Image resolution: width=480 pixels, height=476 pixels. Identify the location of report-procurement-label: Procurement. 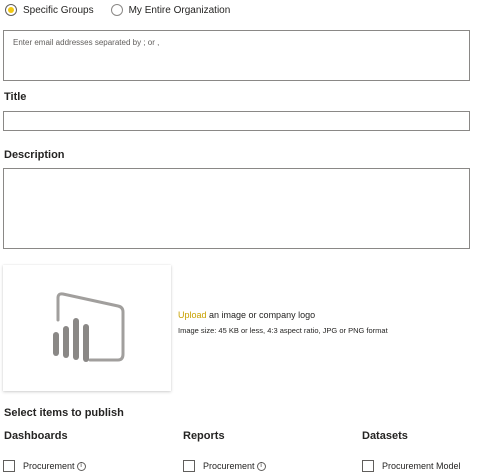
(229, 466).